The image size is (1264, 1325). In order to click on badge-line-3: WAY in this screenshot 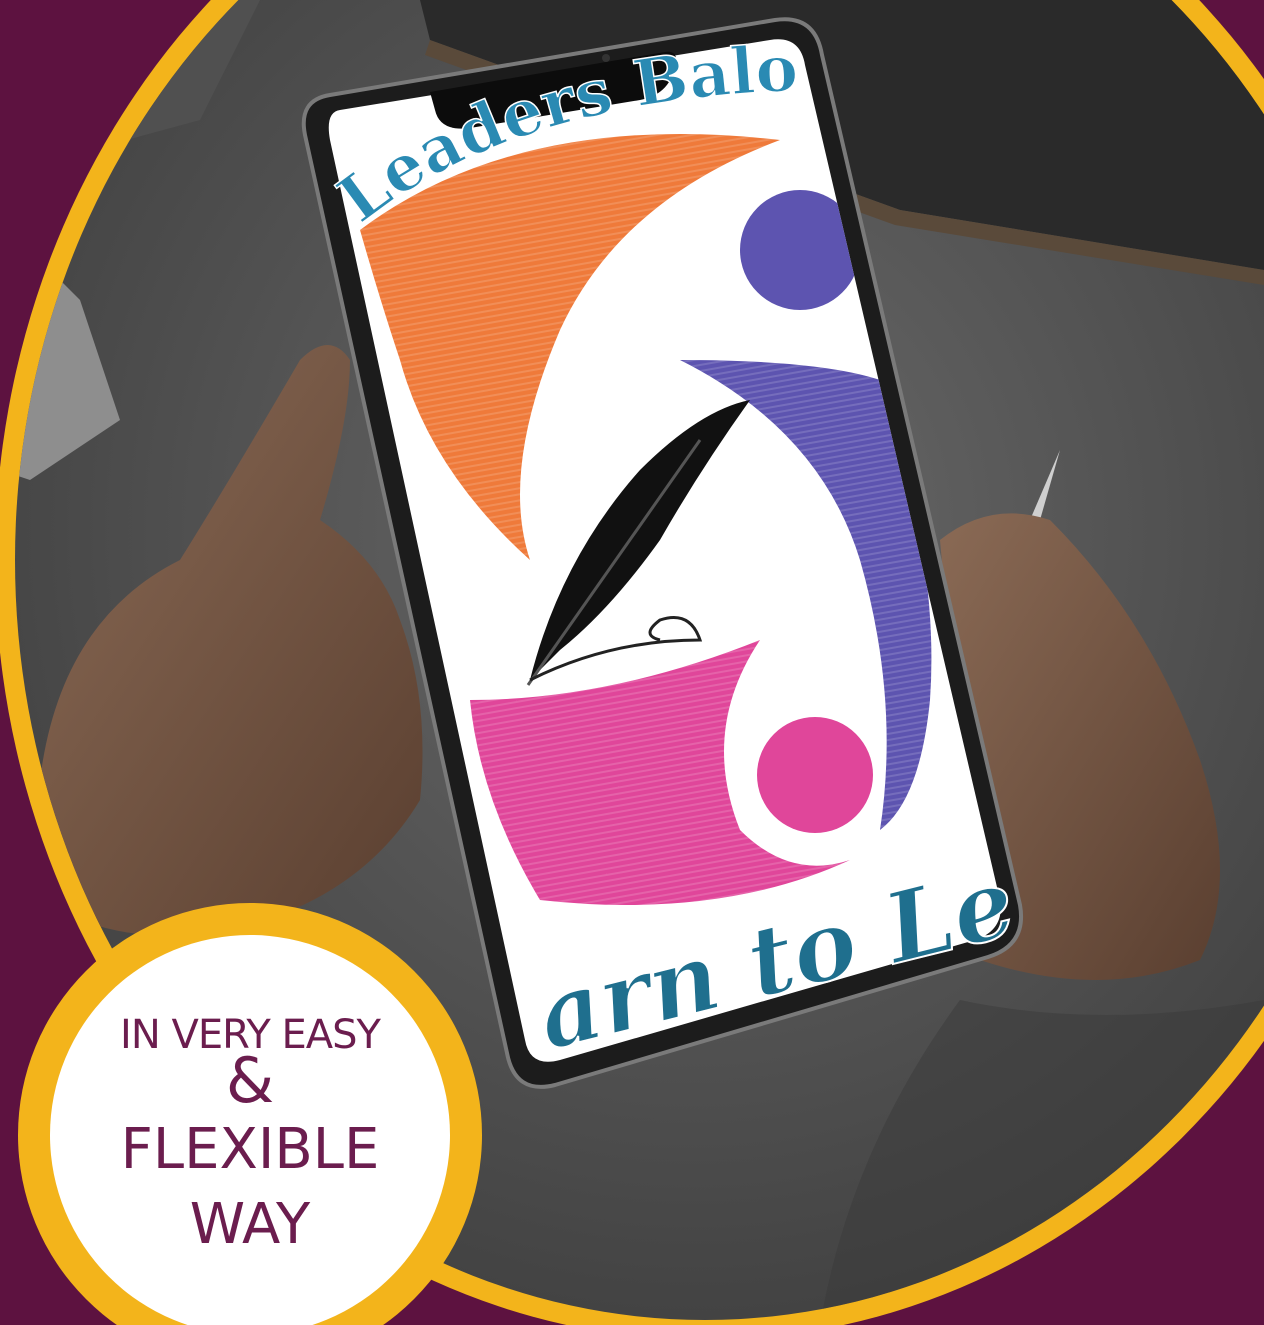, I will do `click(250, 1224)`.